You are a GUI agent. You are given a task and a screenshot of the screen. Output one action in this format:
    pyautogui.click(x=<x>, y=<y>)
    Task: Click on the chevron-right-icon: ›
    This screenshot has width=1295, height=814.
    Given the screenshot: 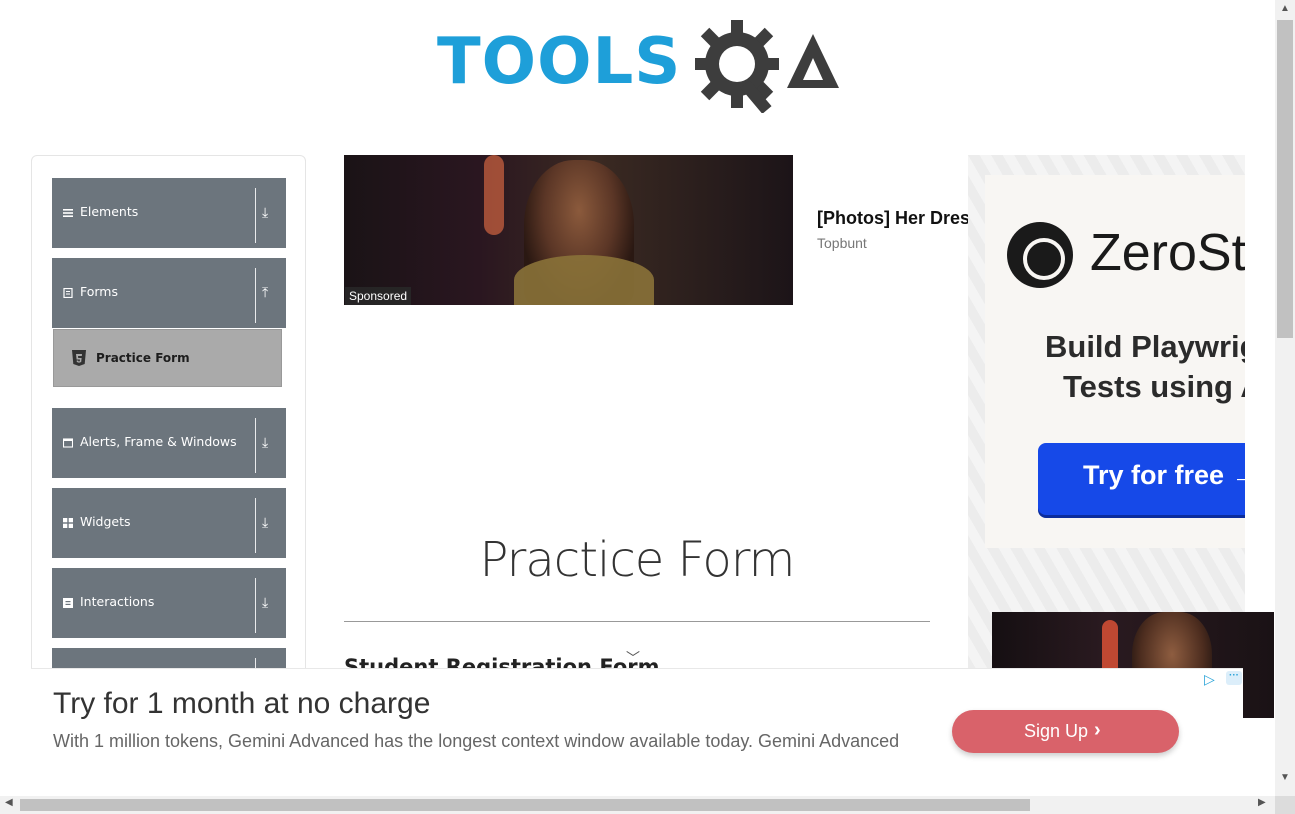 What is the action you would take?
    pyautogui.click(x=1097, y=730)
    